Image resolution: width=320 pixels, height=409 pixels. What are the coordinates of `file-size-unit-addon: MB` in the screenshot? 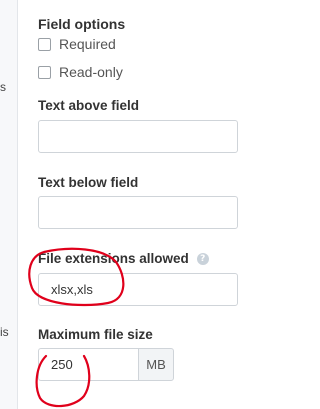 It's located at (156, 364).